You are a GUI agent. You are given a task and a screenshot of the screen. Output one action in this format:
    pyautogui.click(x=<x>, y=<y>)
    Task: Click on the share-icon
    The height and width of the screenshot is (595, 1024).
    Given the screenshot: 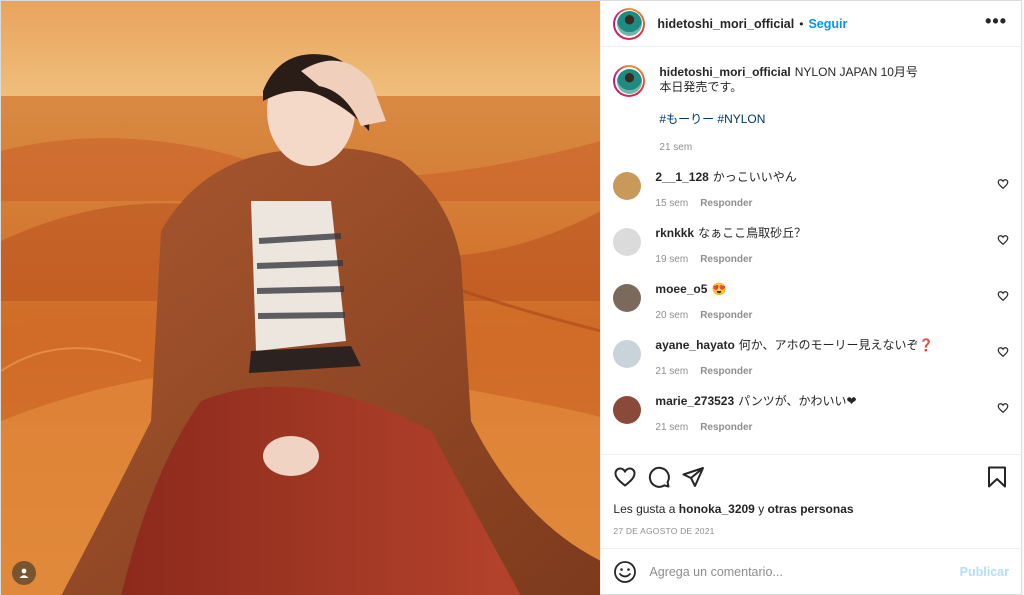 What is the action you would take?
    pyautogui.click(x=693, y=477)
    